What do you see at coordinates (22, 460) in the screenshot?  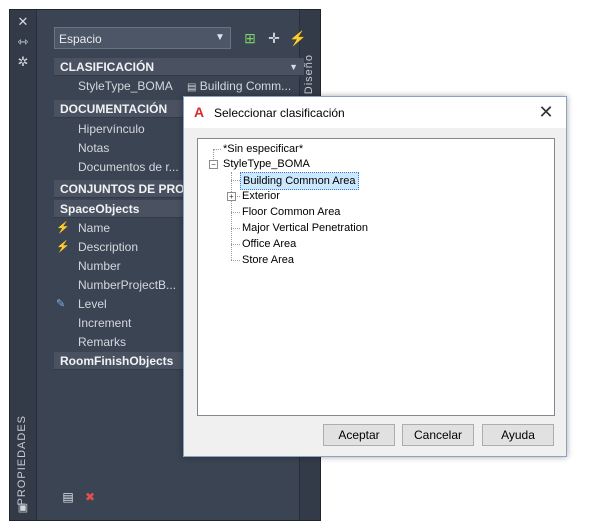 I see `palette-title: PROPIEDADES` at bounding box center [22, 460].